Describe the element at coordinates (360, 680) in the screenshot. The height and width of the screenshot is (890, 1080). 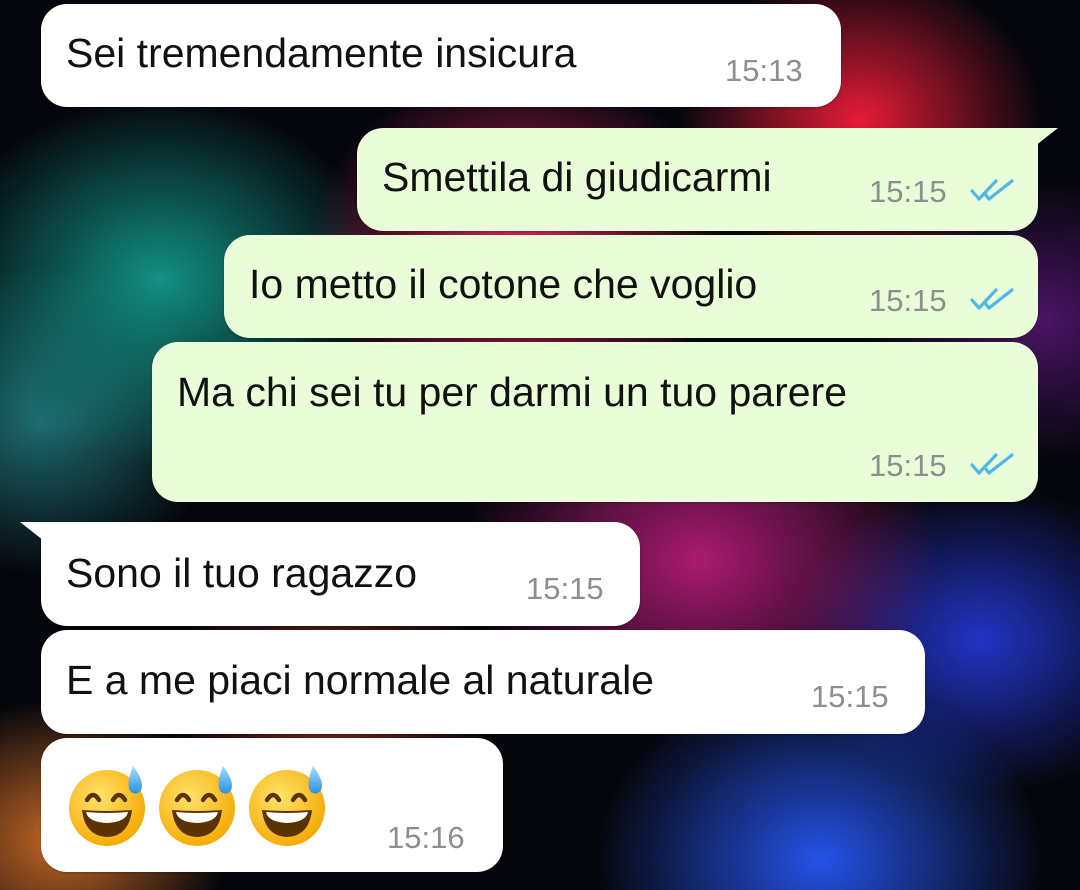
I see `message-text: E a me piaci normale al naturale` at that location.